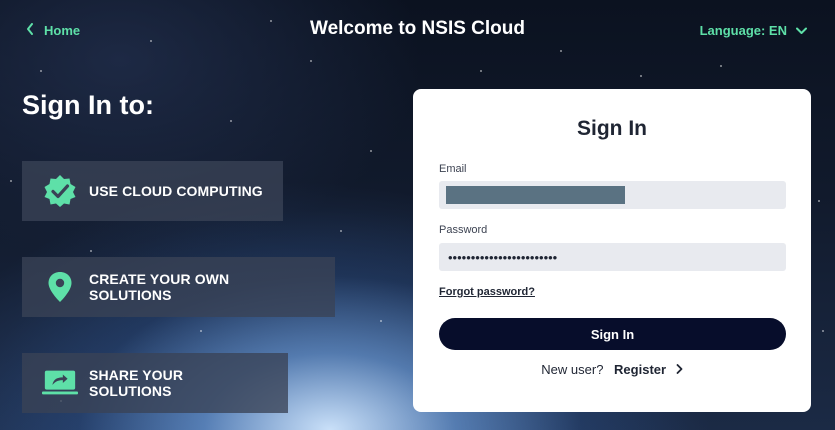 The image size is (835, 430). I want to click on chevron-right-icon, so click(679, 369).